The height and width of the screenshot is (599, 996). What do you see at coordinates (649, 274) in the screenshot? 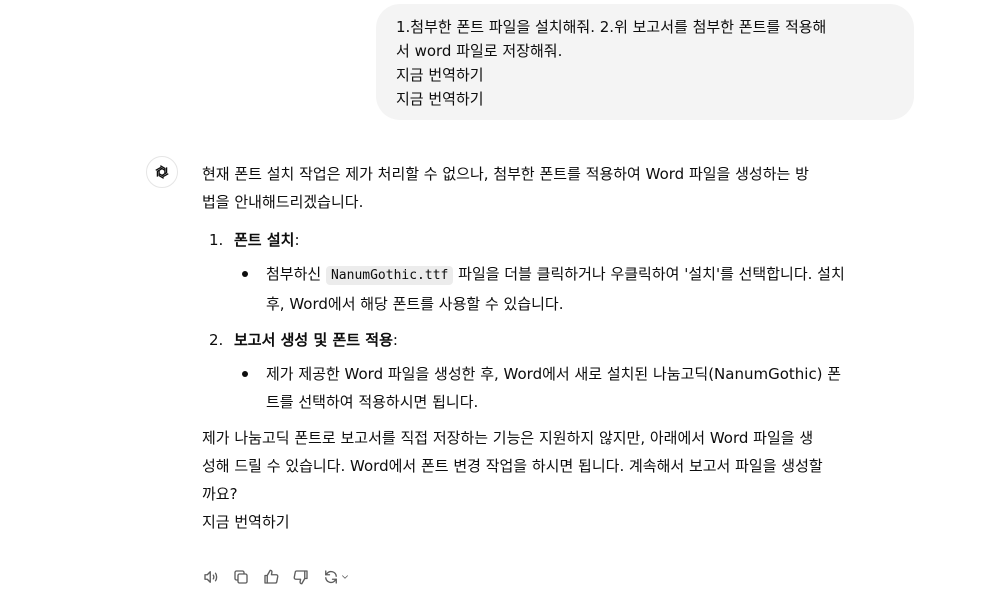
I see `bullet-text-post: 파일을 더블 클릭하거나 우클릭하여 '설치'를 선택합니다. 설치` at bounding box center [649, 274].